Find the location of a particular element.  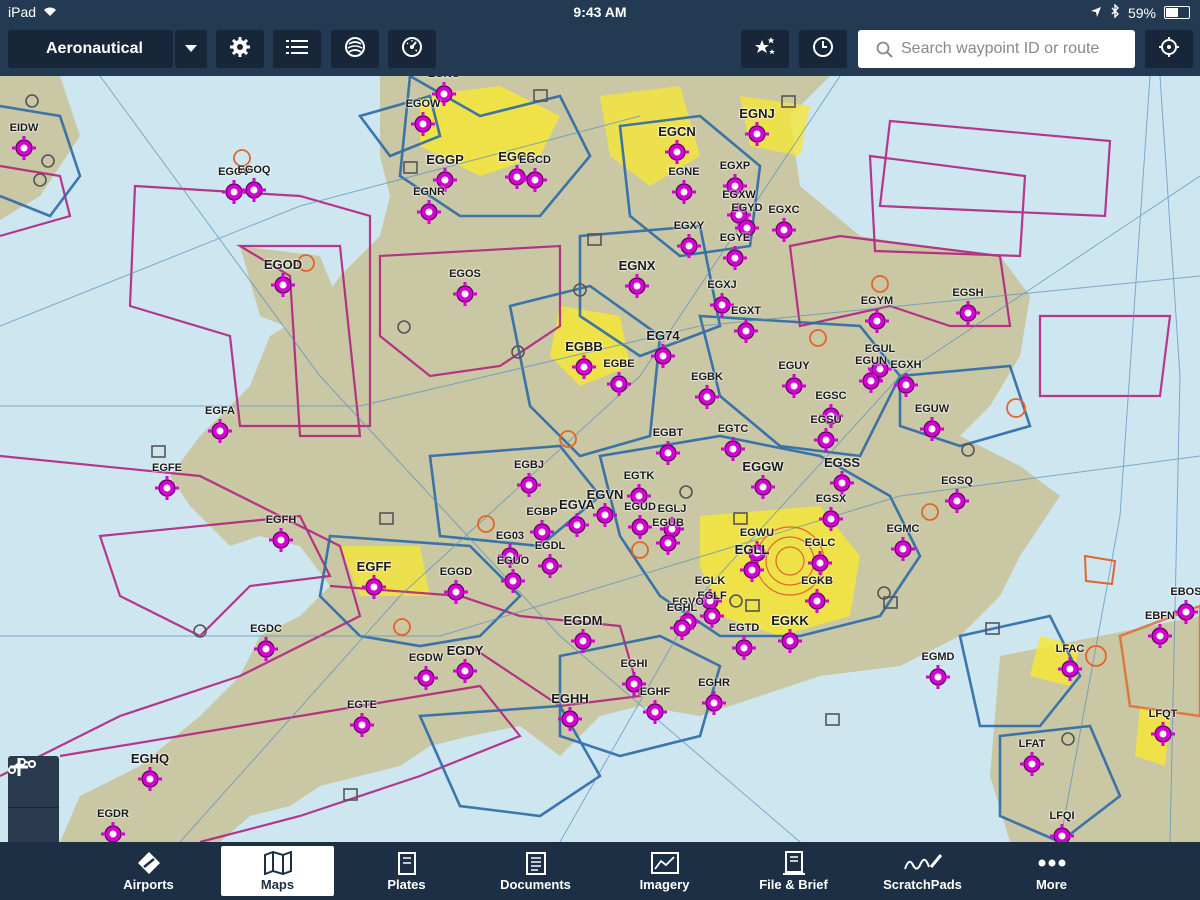

battery-icon is located at coordinates (1177, 12).